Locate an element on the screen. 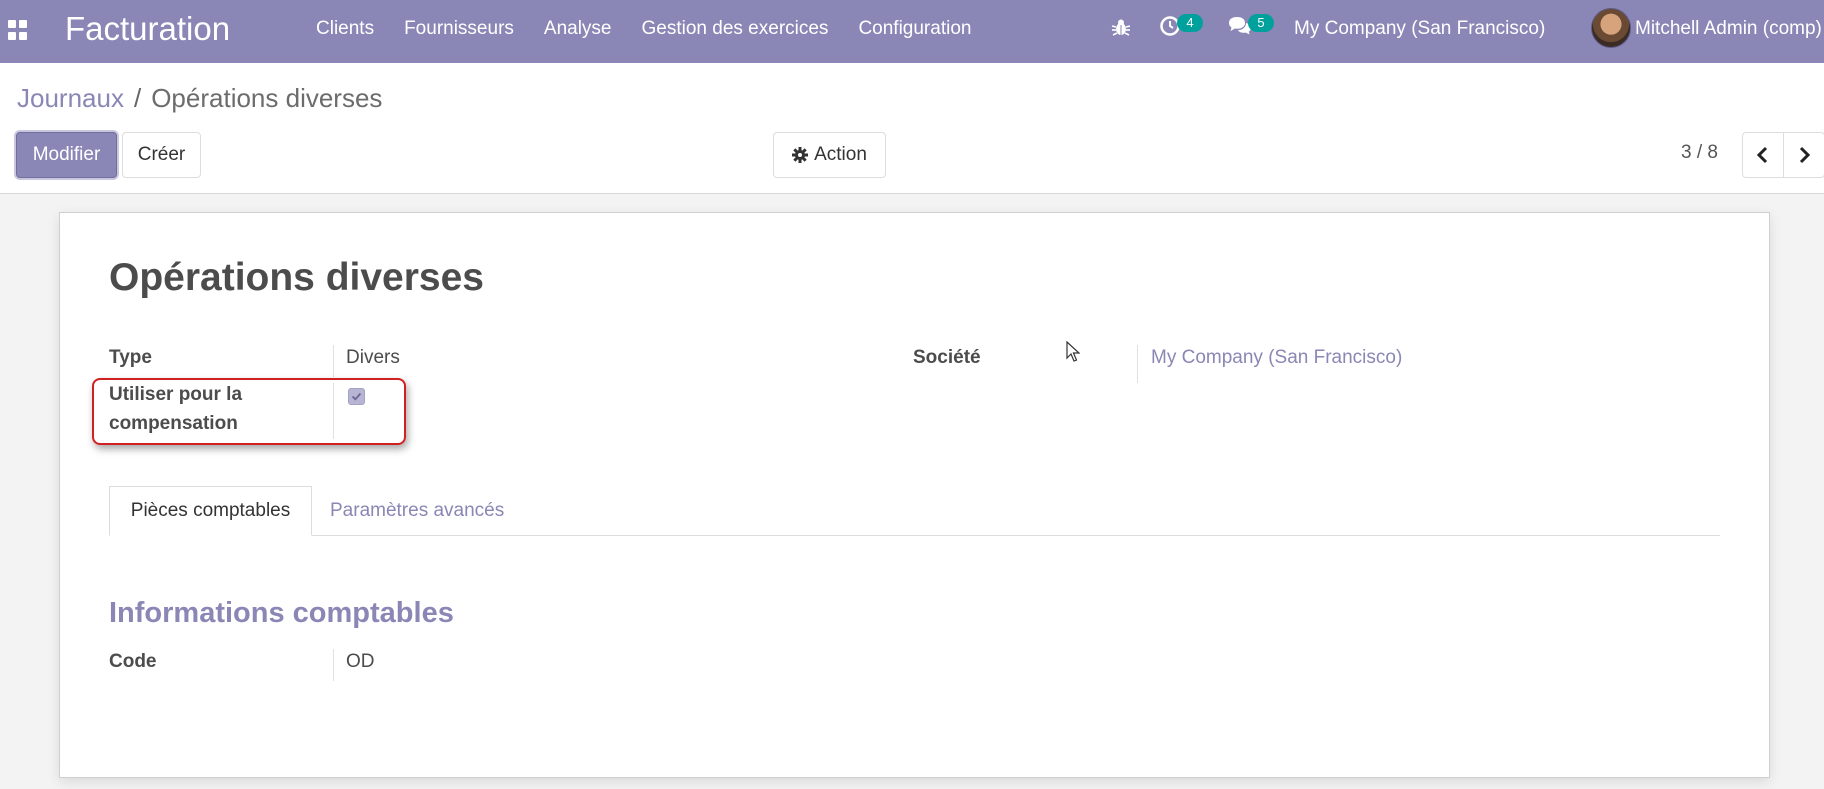 This screenshot has width=1824, height=789. menu-item-analysis: Analyse is located at coordinates (578, 29).